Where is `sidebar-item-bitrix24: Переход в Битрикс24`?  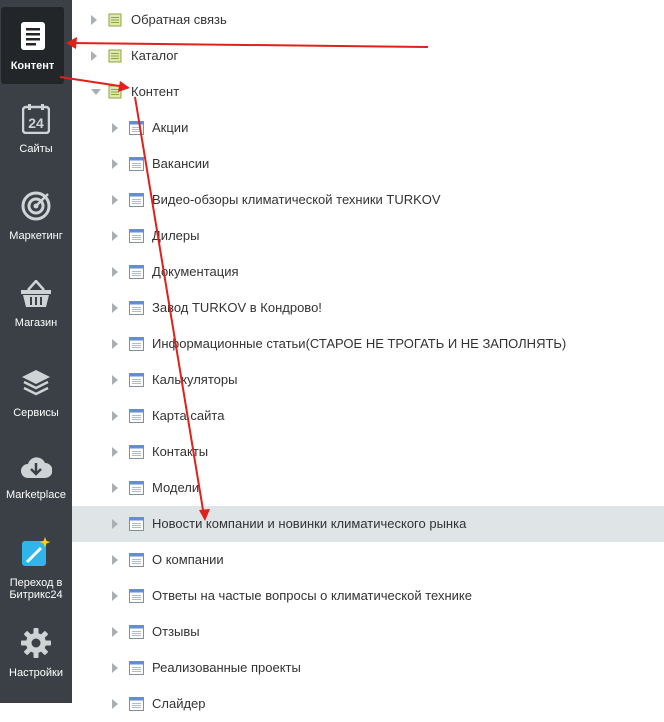 sidebar-item-bitrix24: Переход в Битрикс24 is located at coordinates (36, 568).